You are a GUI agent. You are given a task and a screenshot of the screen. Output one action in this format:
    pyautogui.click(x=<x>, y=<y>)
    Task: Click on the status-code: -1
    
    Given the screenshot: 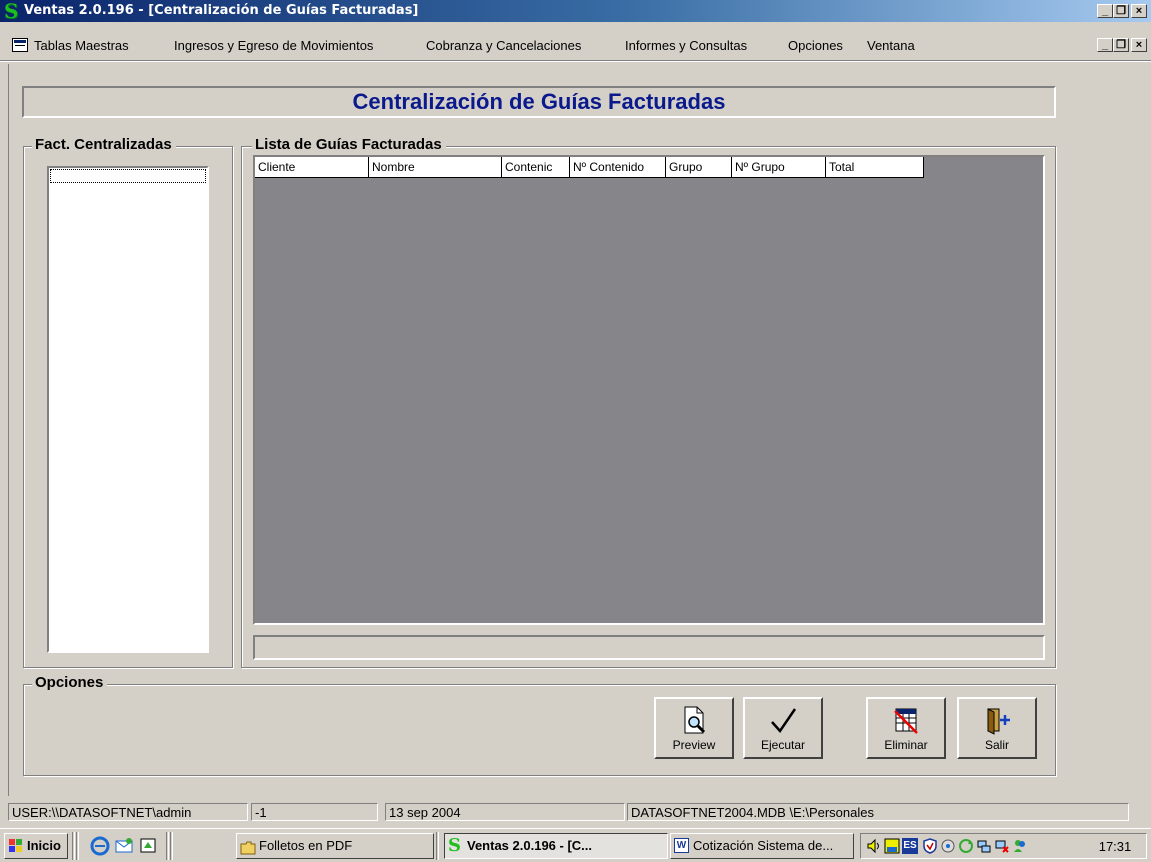 What is the action you would take?
    pyautogui.click(x=314, y=812)
    